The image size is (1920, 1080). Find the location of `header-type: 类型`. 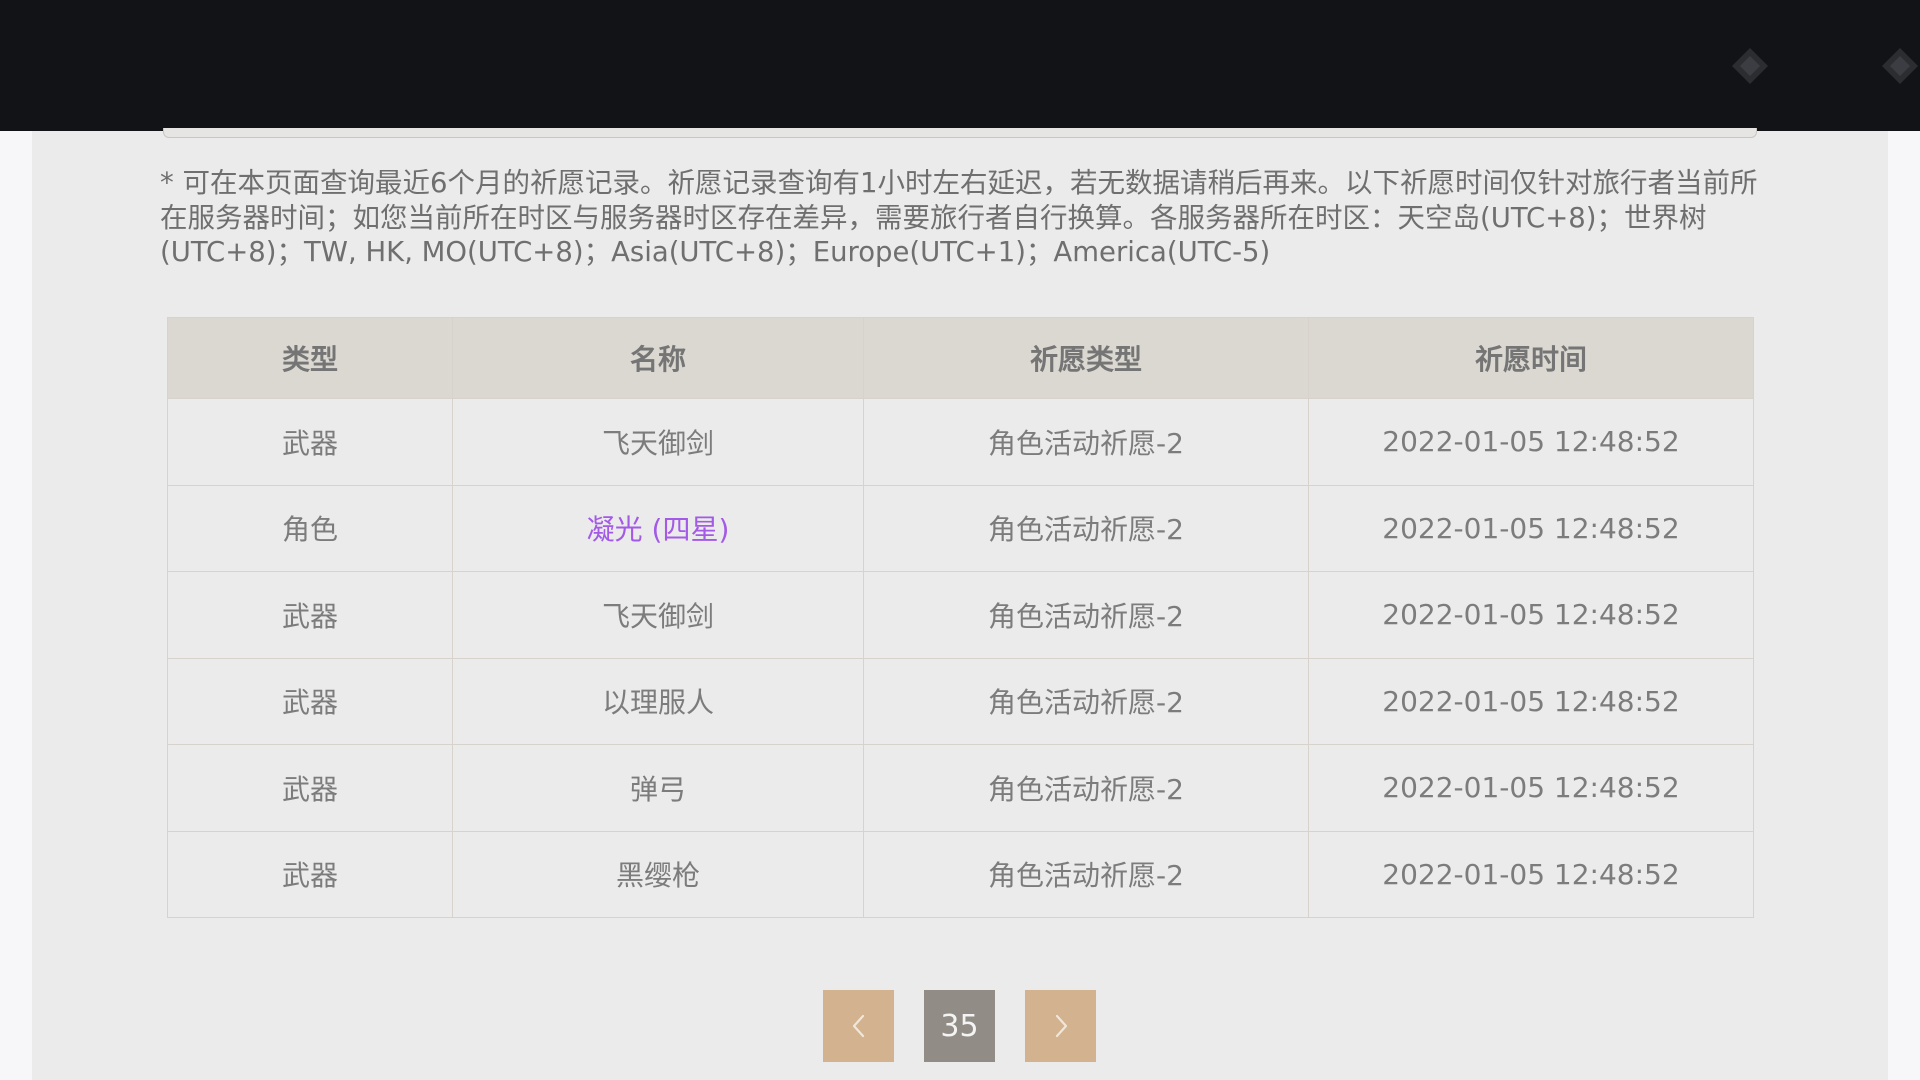

header-type: 类型 is located at coordinates (310, 358).